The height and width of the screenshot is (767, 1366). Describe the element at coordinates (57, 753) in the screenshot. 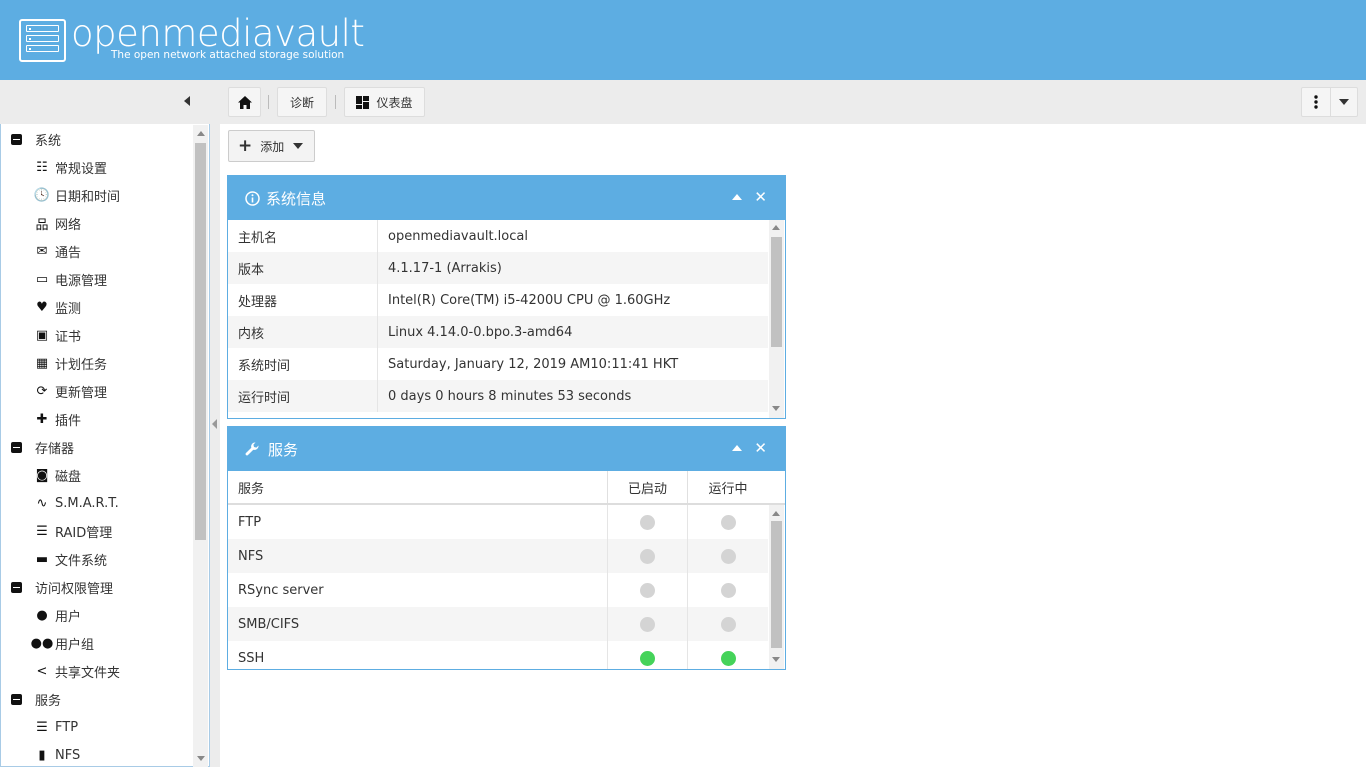

I see `sidebar-item: ▮ NFS` at that location.